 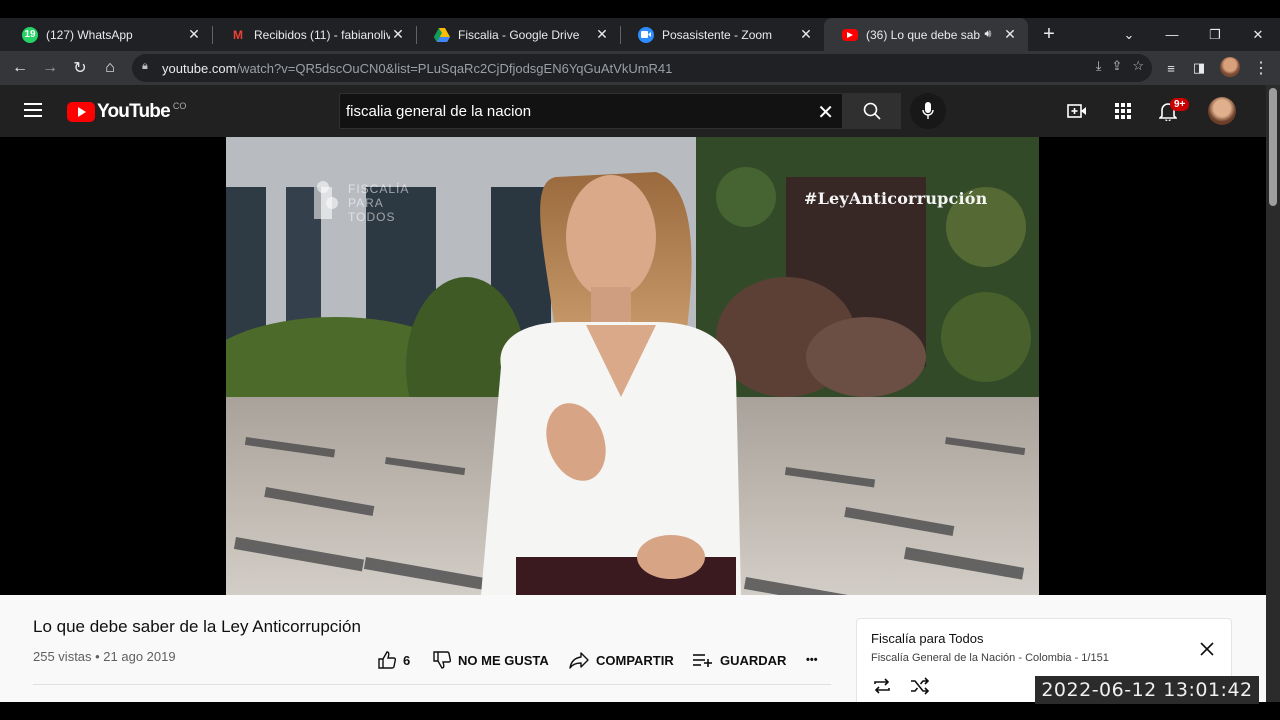 What do you see at coordinates (927, 638) in the screenshot?
I see `playlist-title: Fiscalía para Todos` at bounding box center [927, 638].